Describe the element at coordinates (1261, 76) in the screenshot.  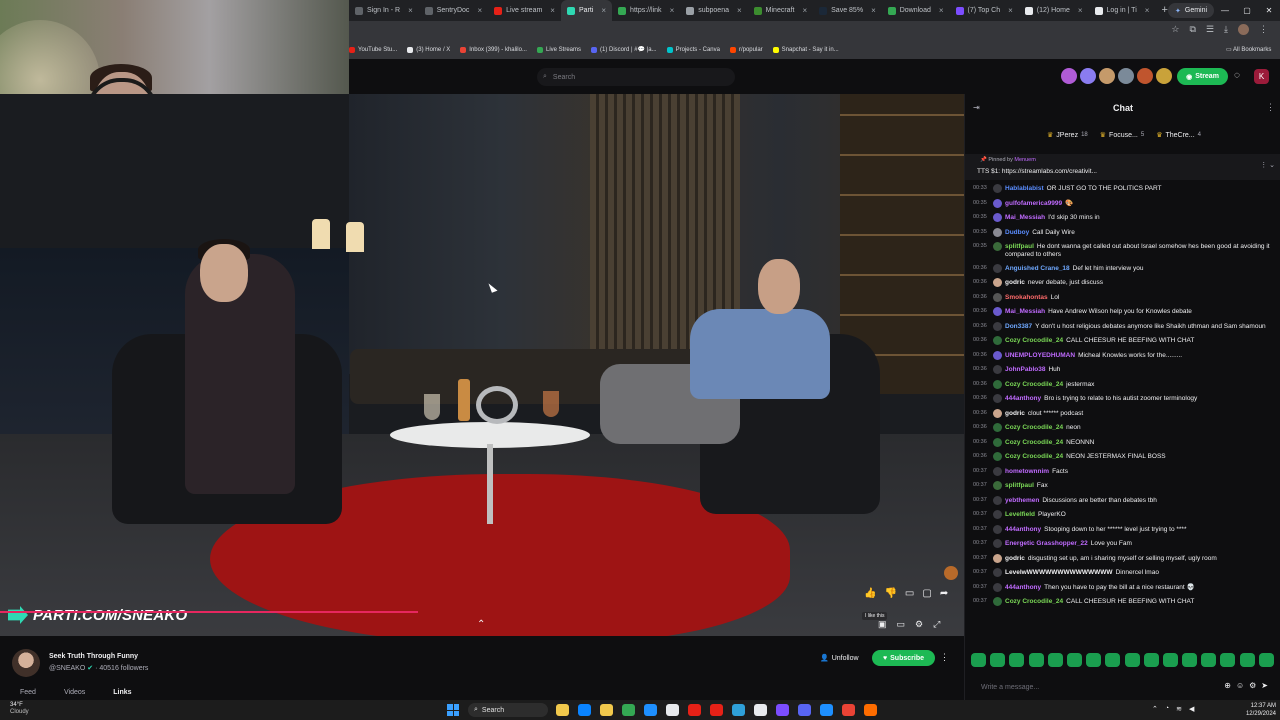
I see `user-avatar: K` at that location.